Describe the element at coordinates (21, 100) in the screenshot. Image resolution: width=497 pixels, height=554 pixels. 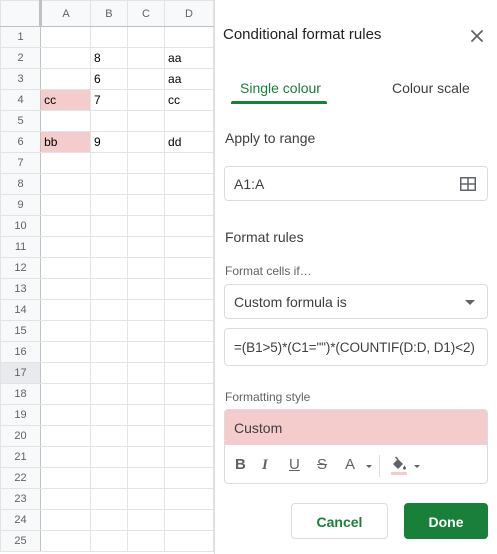
I see `row-header: 4` at that location.